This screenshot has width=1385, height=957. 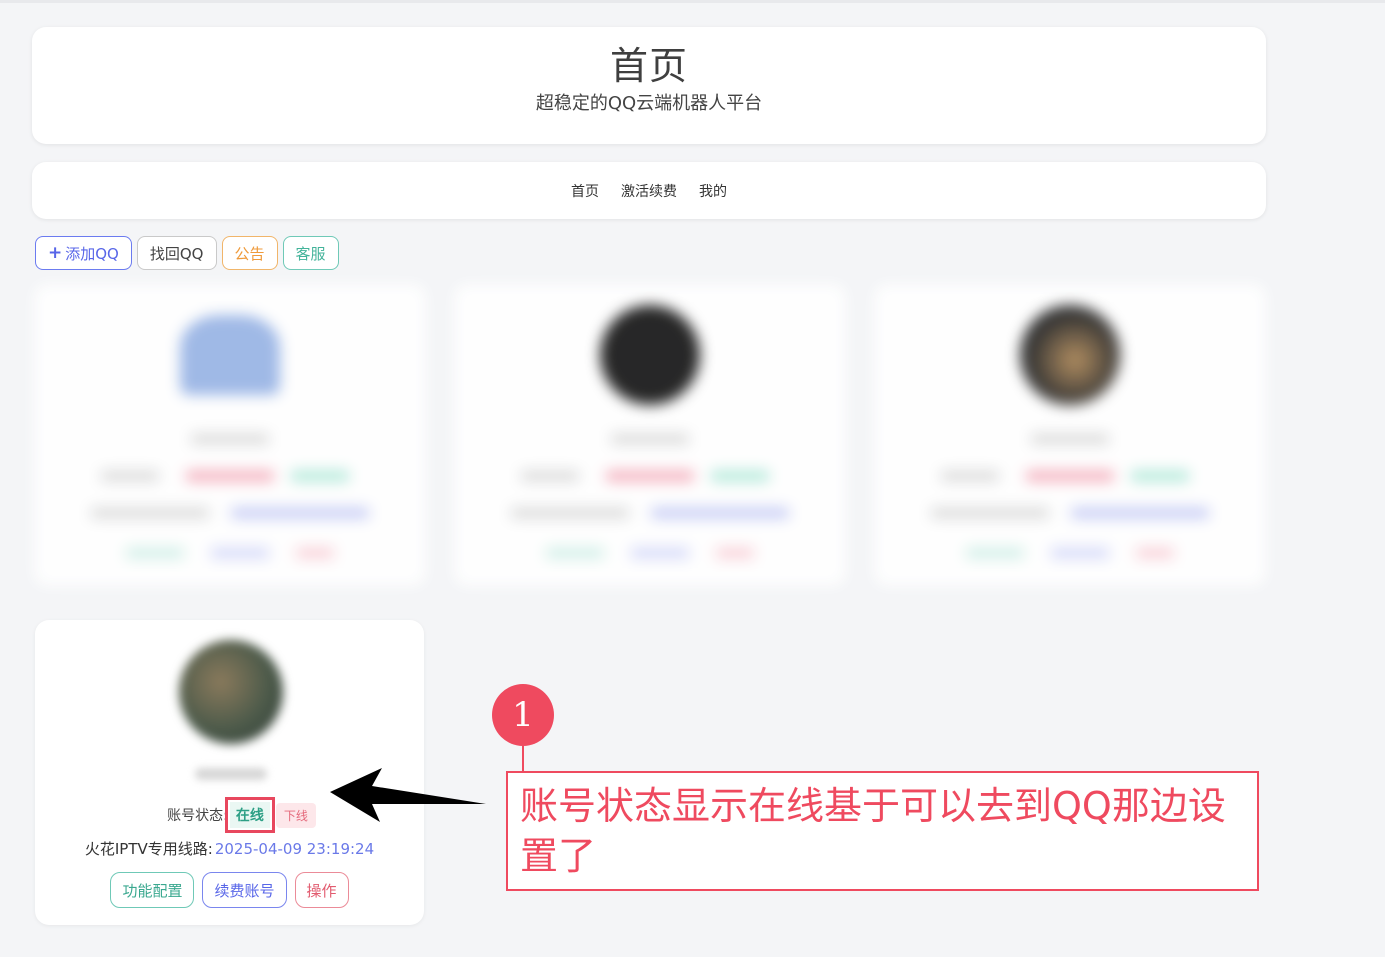 I want to click on annotation-number-badge: 1, so click(x=523, y=715).